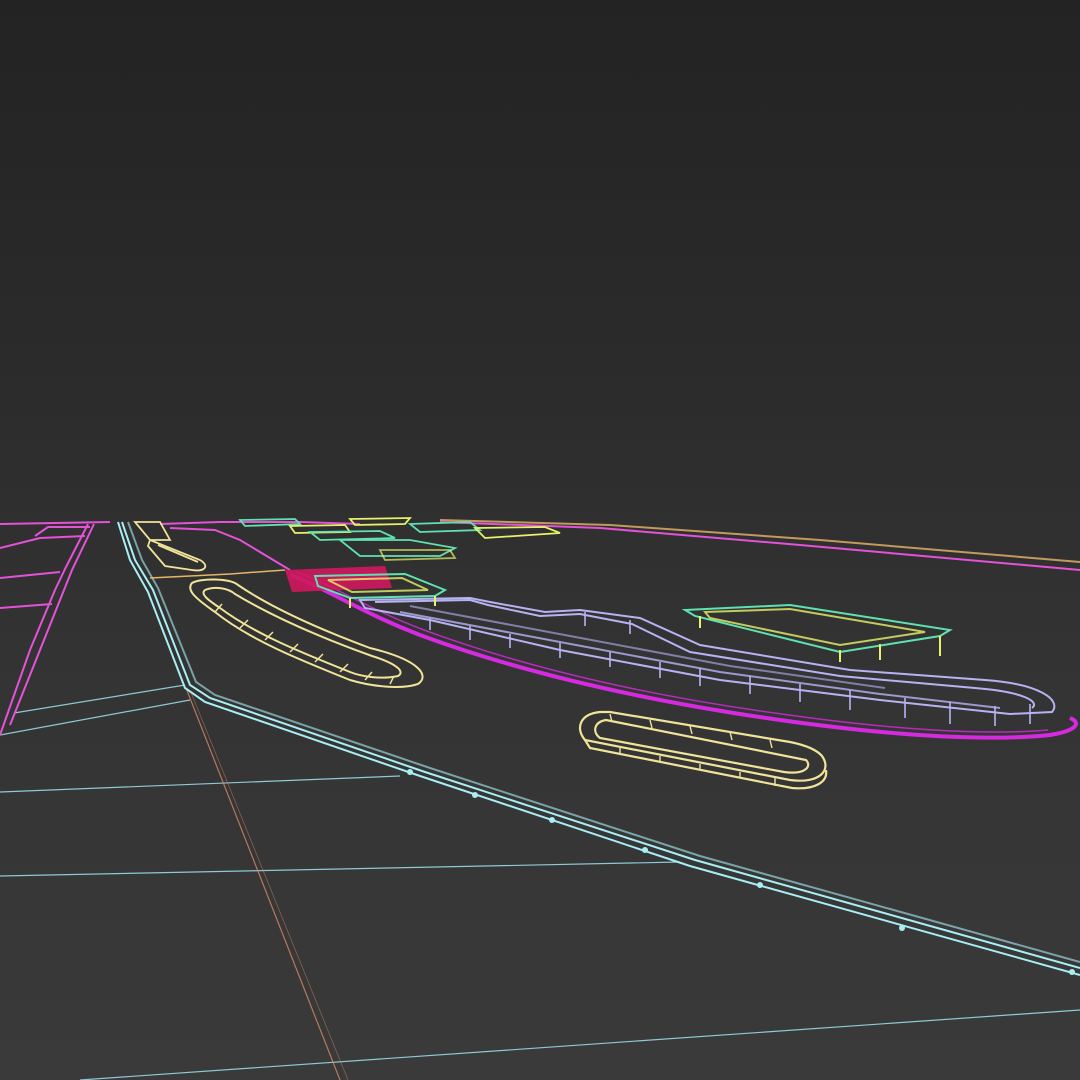 This screenshot has width=1080, height=1080. I want to click on boundary-line, so click(760, 546).